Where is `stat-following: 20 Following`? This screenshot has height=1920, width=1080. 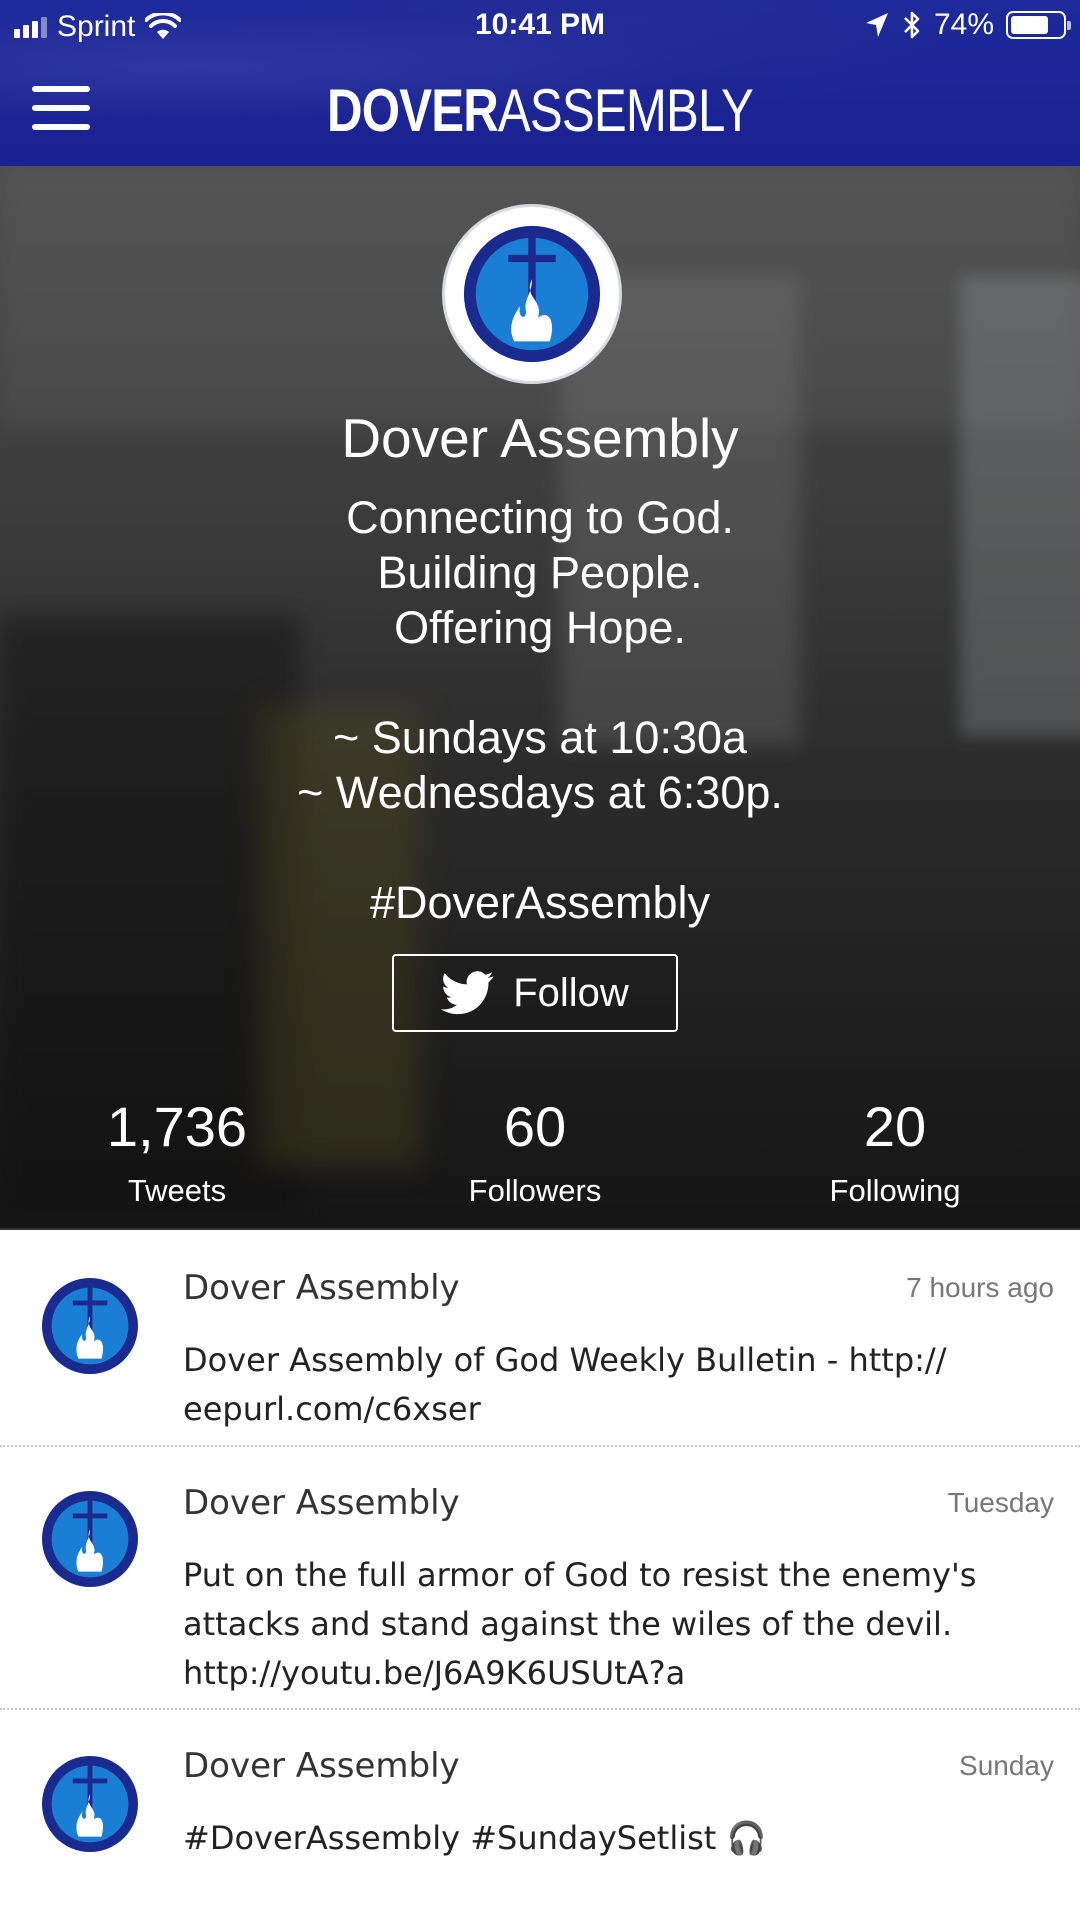
stat-following: 20 Following is located at coordinates (895, 1151).